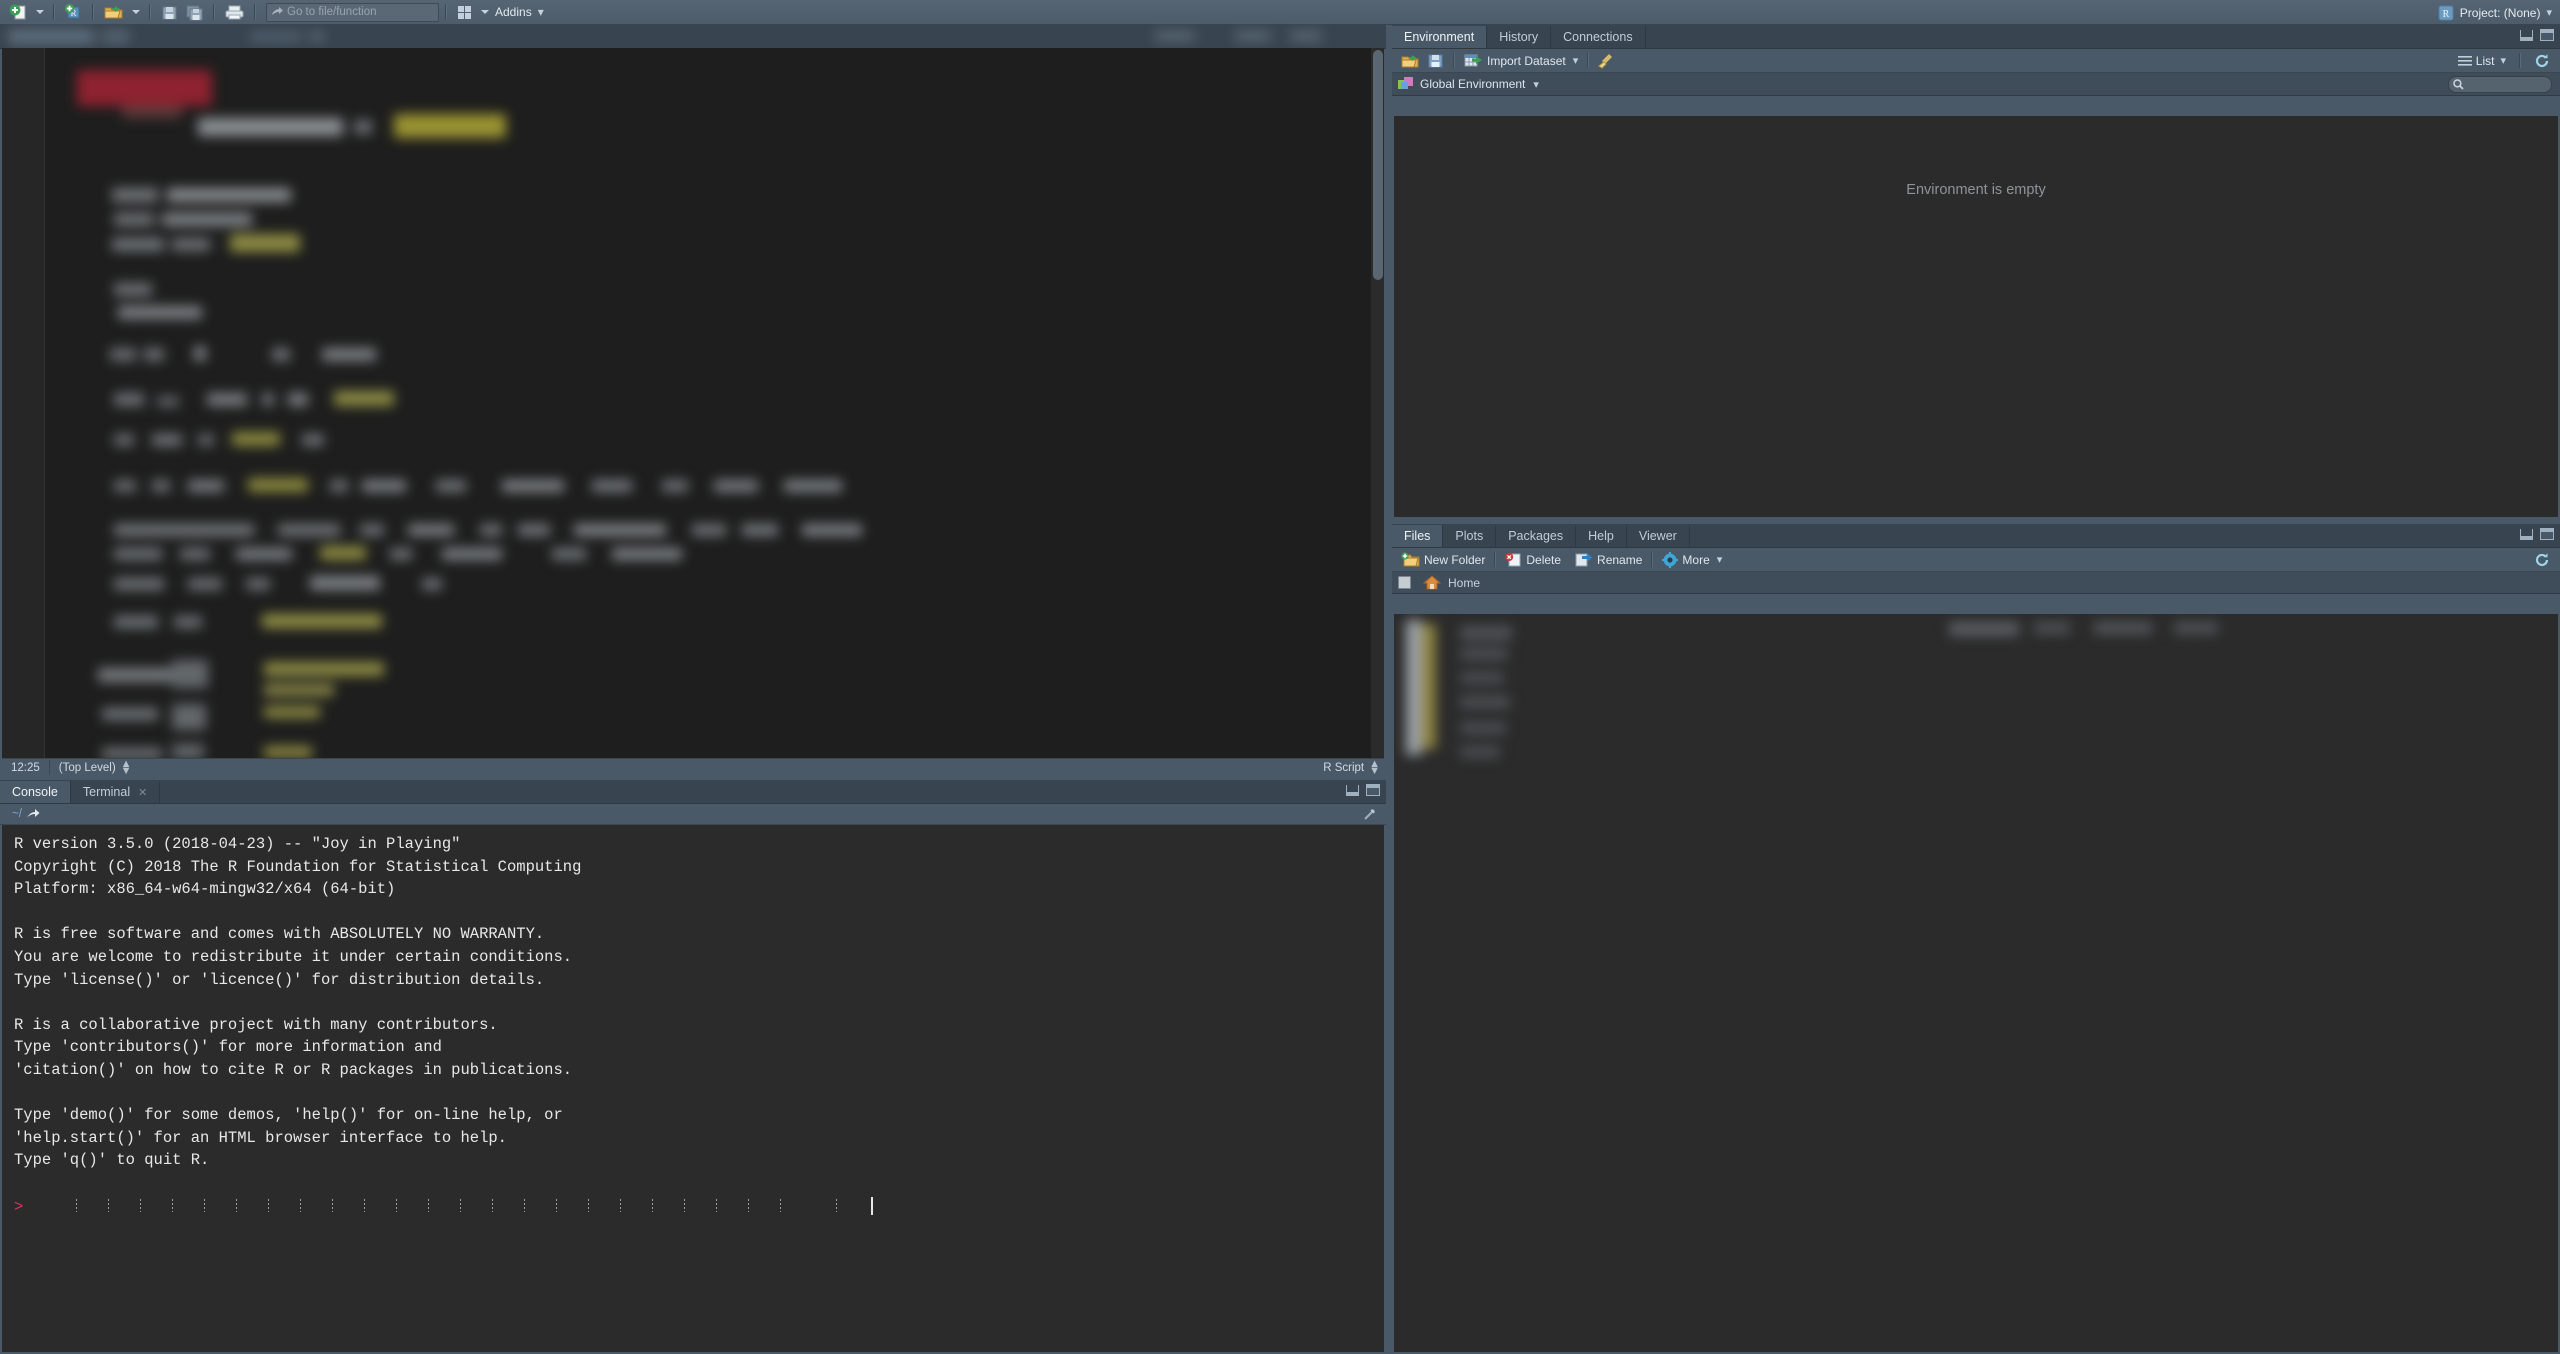  What do you see at coordinates (1440, 37) in the screenshot?
I see `tab-environment: Environment` at bounding box center [1440, 37].